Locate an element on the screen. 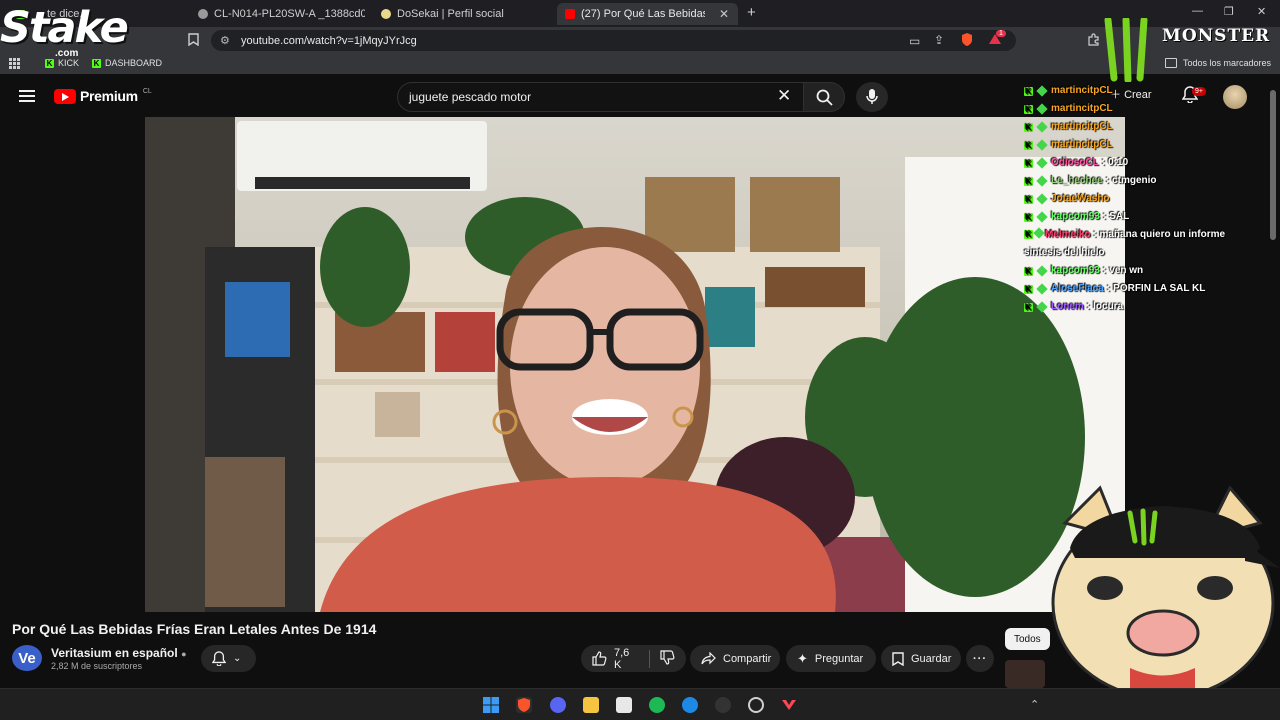 The image size is (1280, 720). bookmarks-bar: K KICK K DASHBOARD Todos los marcadores is located at coordinates (640, 64).